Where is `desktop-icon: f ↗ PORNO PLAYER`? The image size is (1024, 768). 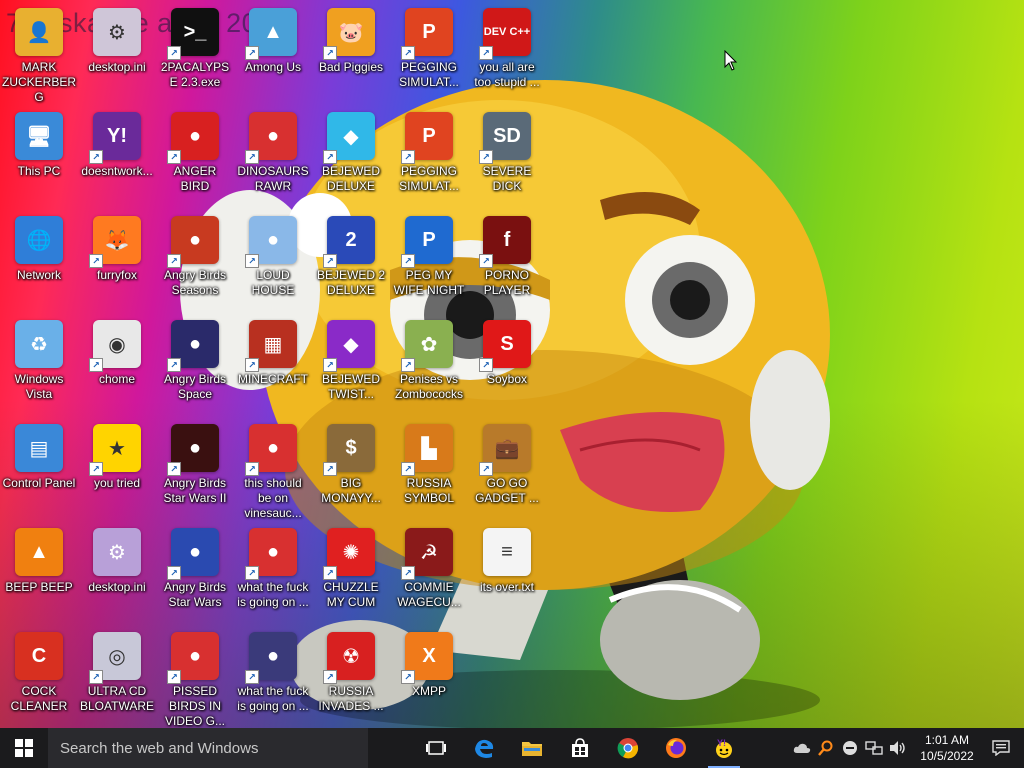 desktop-icon: f ↗ PORNO PLAYER is located at coordinates (507, 260).